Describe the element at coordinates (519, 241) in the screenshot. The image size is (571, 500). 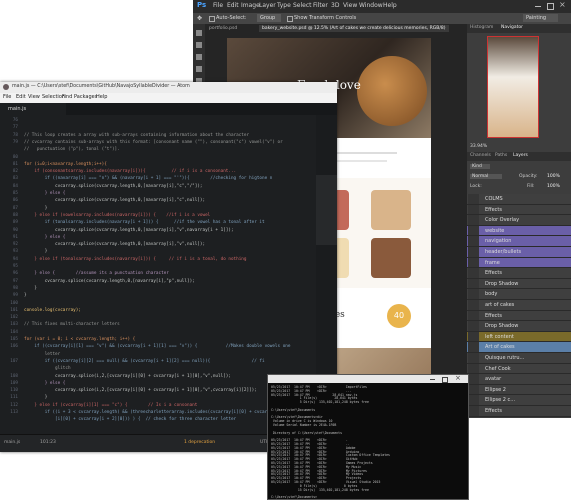
I see `layer-row: navigation` at that location.